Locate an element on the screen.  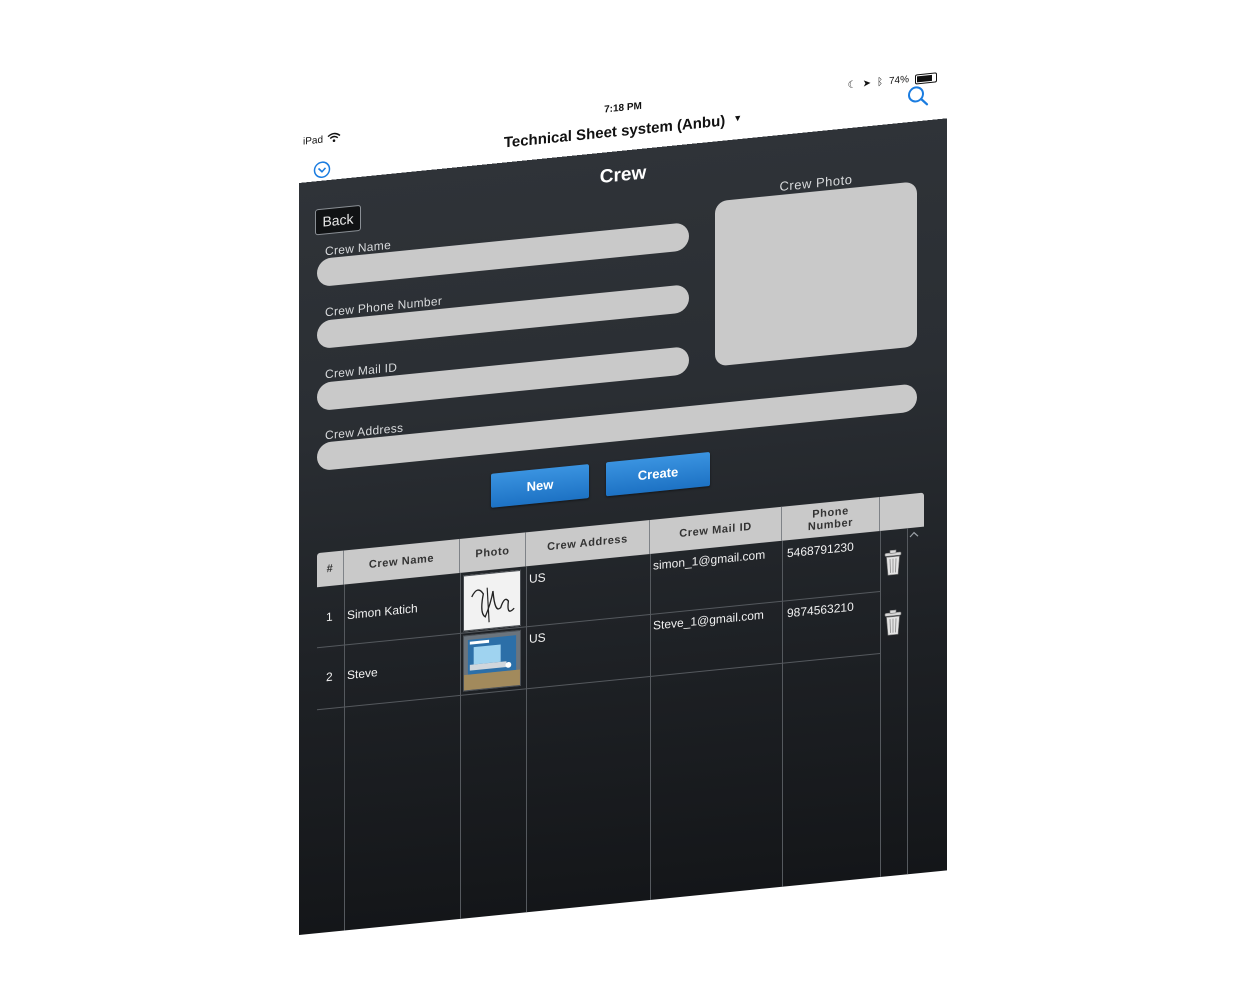
row-index: 1 is located at coordinates (329, 617).